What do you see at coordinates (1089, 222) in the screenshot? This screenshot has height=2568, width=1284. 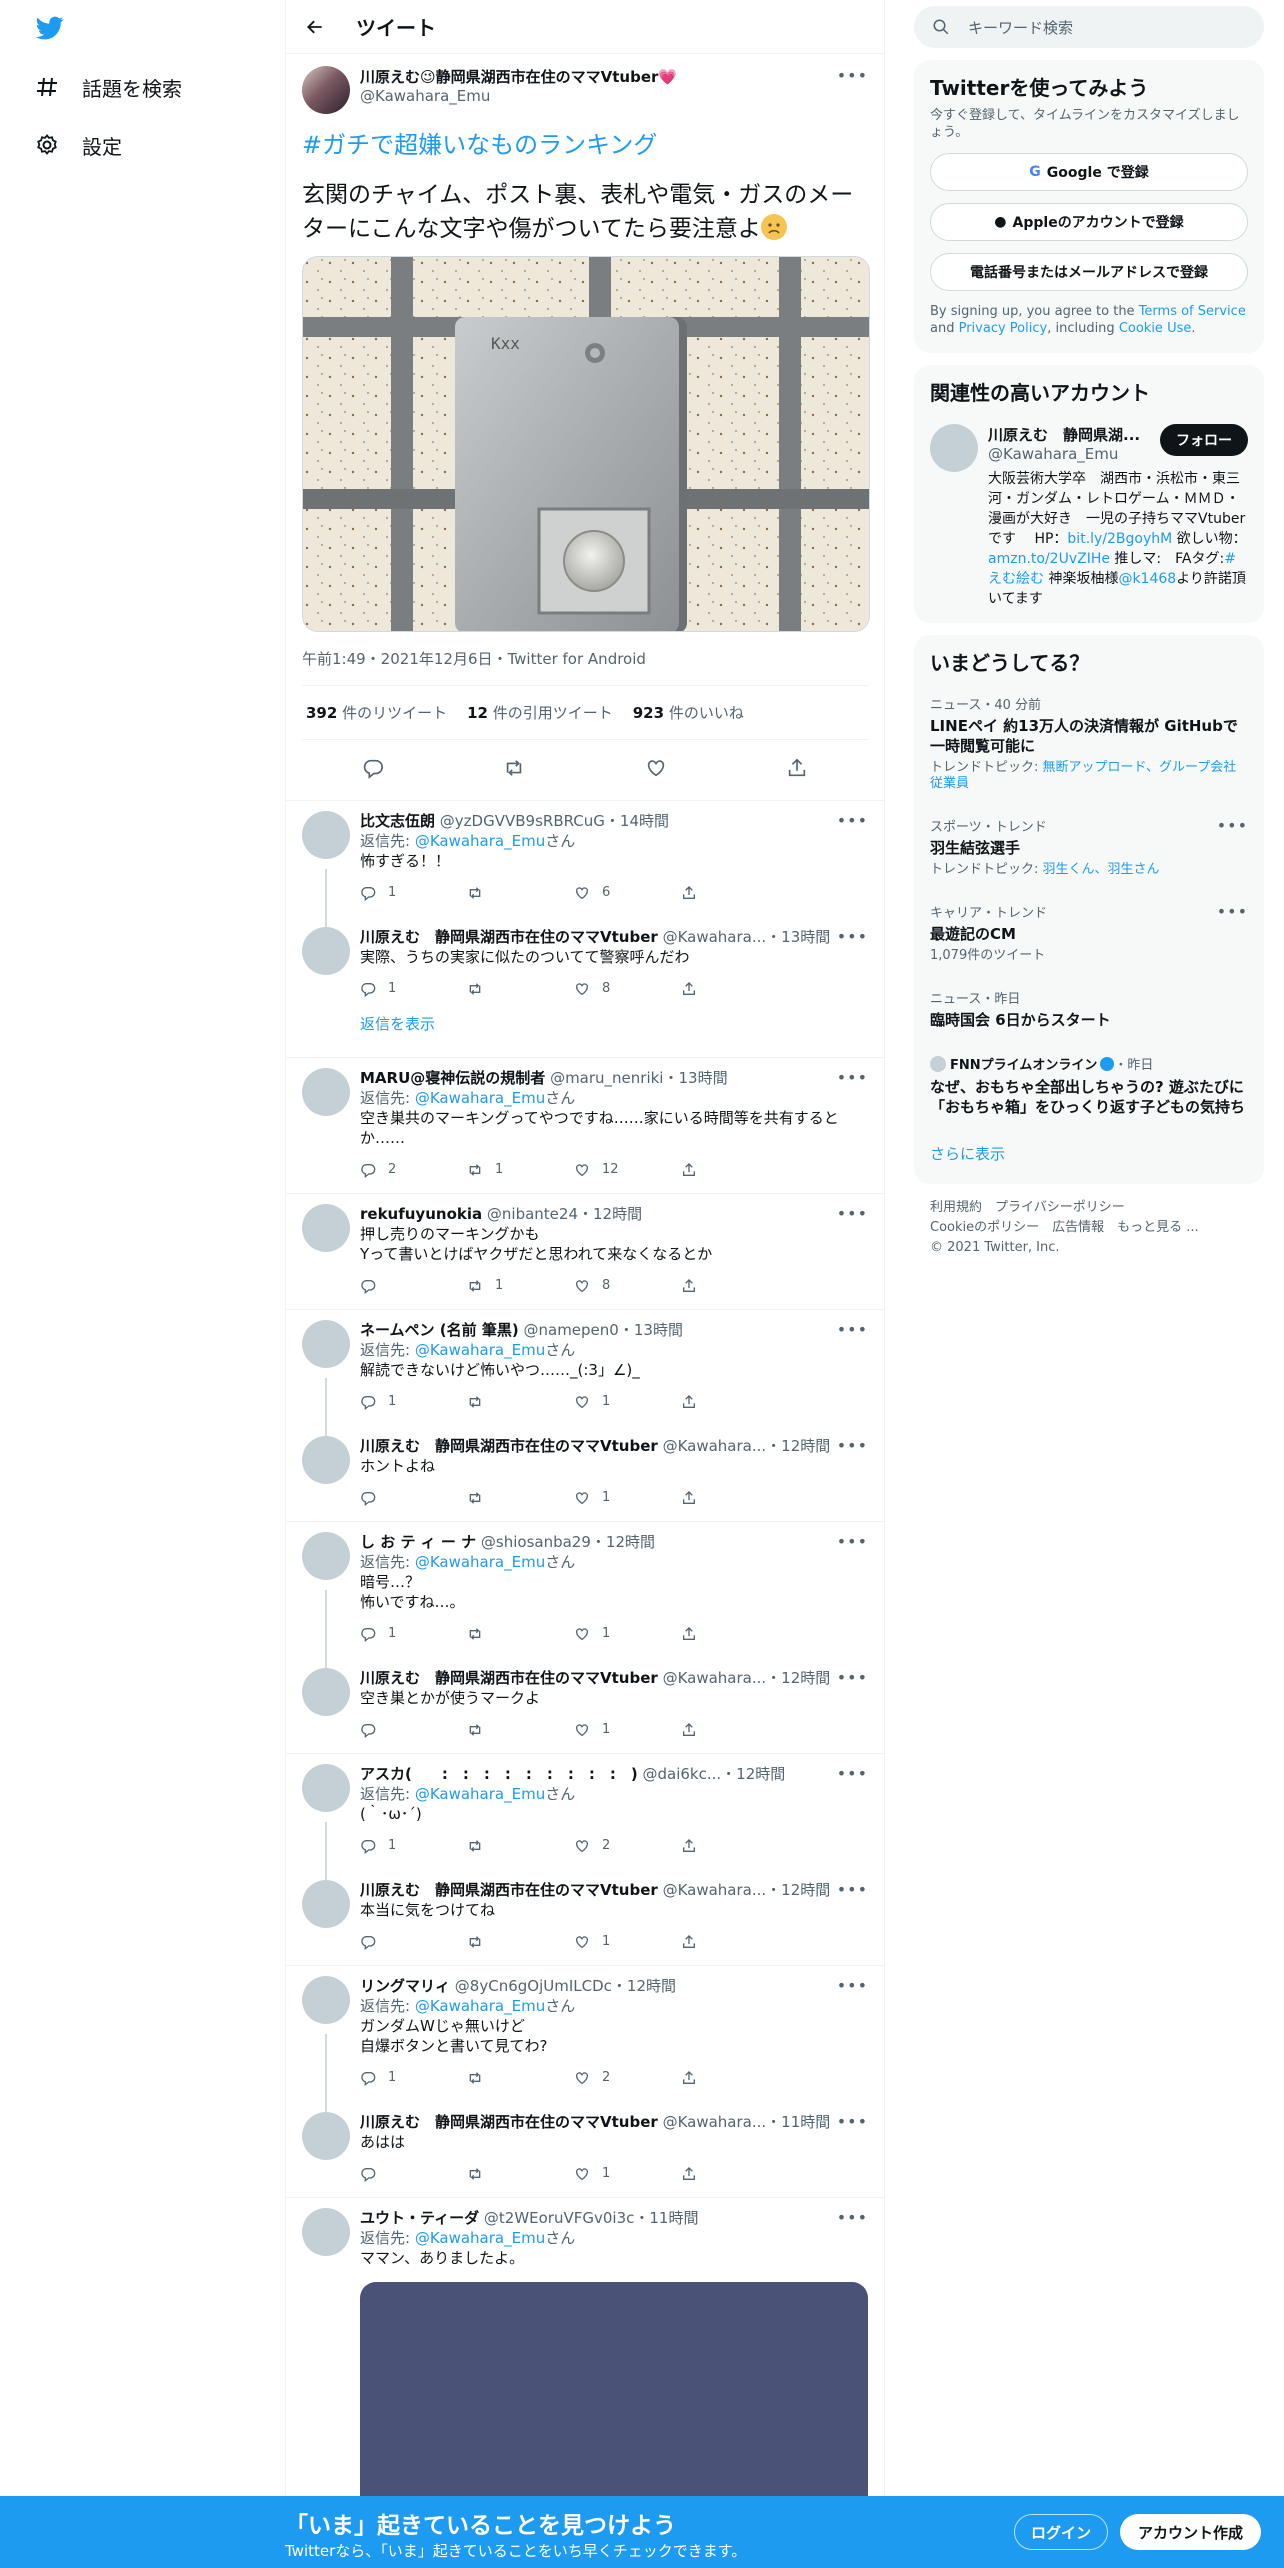 I see `apple-signup-button: ● Appleのアカウントで登録` at bounding box center [1089, 222].